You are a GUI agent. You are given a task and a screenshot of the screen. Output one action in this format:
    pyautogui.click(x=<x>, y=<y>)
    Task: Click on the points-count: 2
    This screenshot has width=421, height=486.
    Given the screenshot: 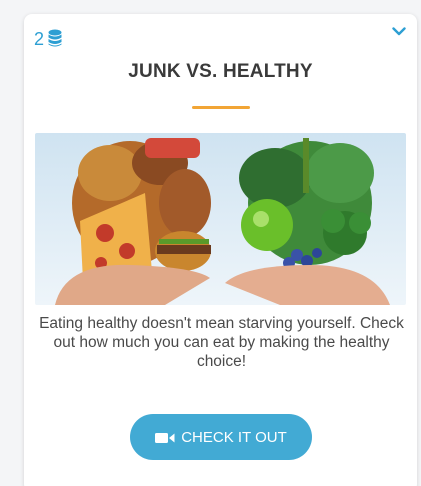 What is the action you would take?
    pyautogui.click(x=39, y=38)
    